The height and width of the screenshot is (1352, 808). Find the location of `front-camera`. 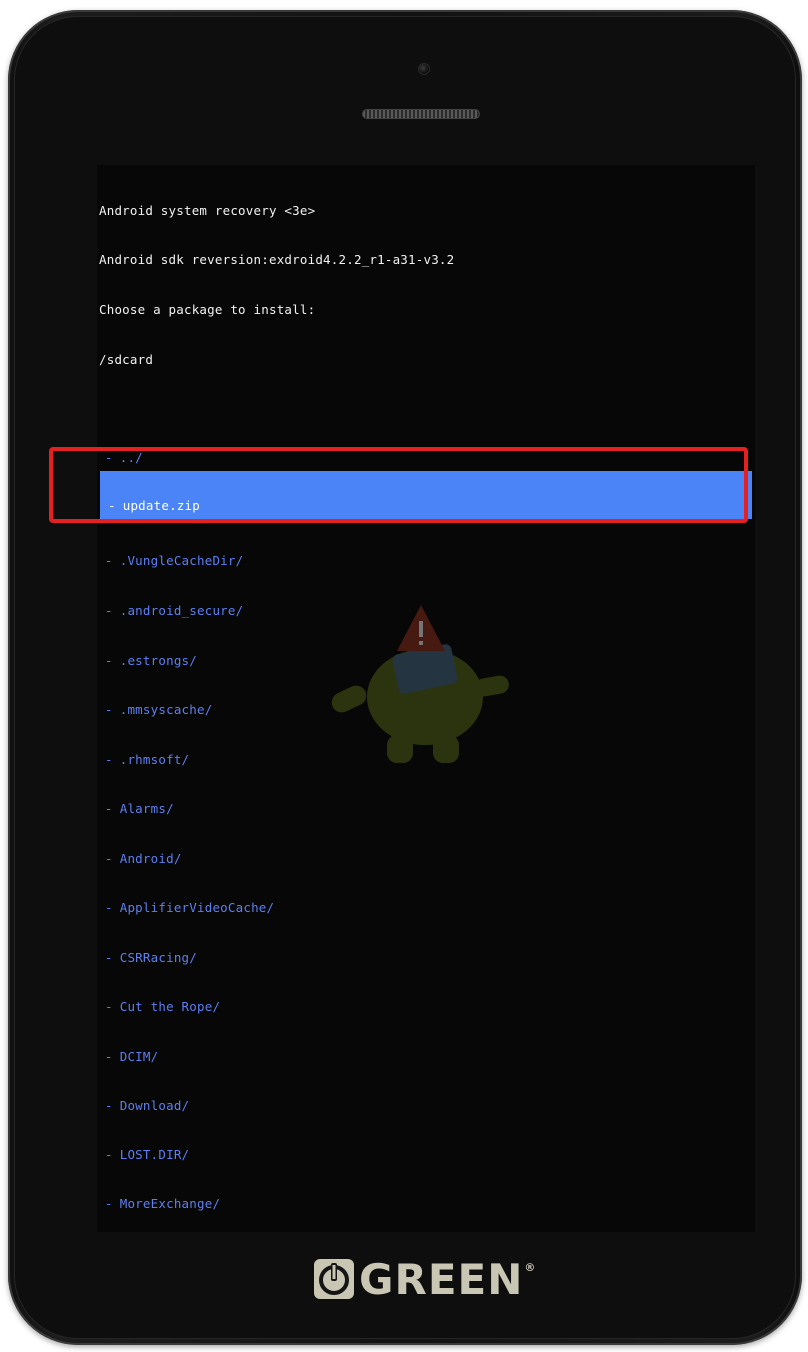

front-camera is located at coordinates (424, 69).